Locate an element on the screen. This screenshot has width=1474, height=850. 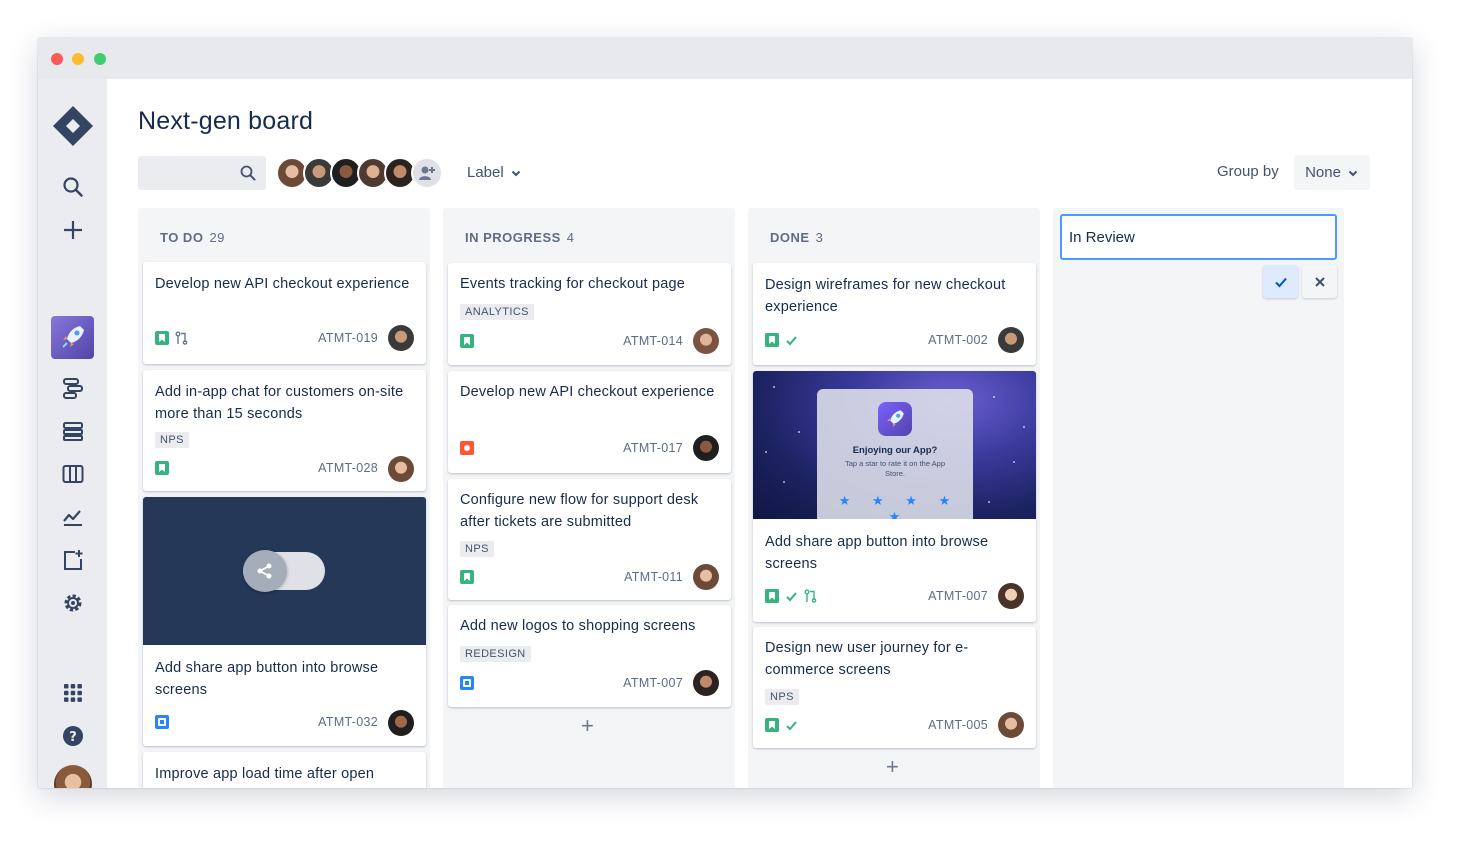
issue-key: ATMT-002 is located at coordinates (958, 340).